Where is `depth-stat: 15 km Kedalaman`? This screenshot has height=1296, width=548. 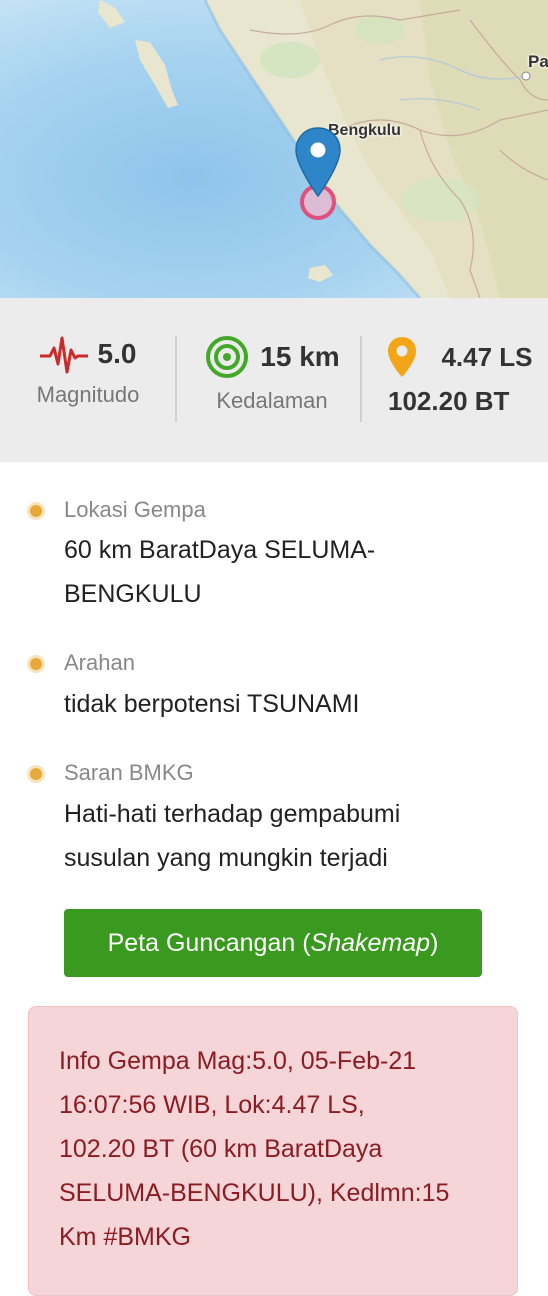 depth-stat: 15 km Kedalaman is located at coordinates (272, 374).